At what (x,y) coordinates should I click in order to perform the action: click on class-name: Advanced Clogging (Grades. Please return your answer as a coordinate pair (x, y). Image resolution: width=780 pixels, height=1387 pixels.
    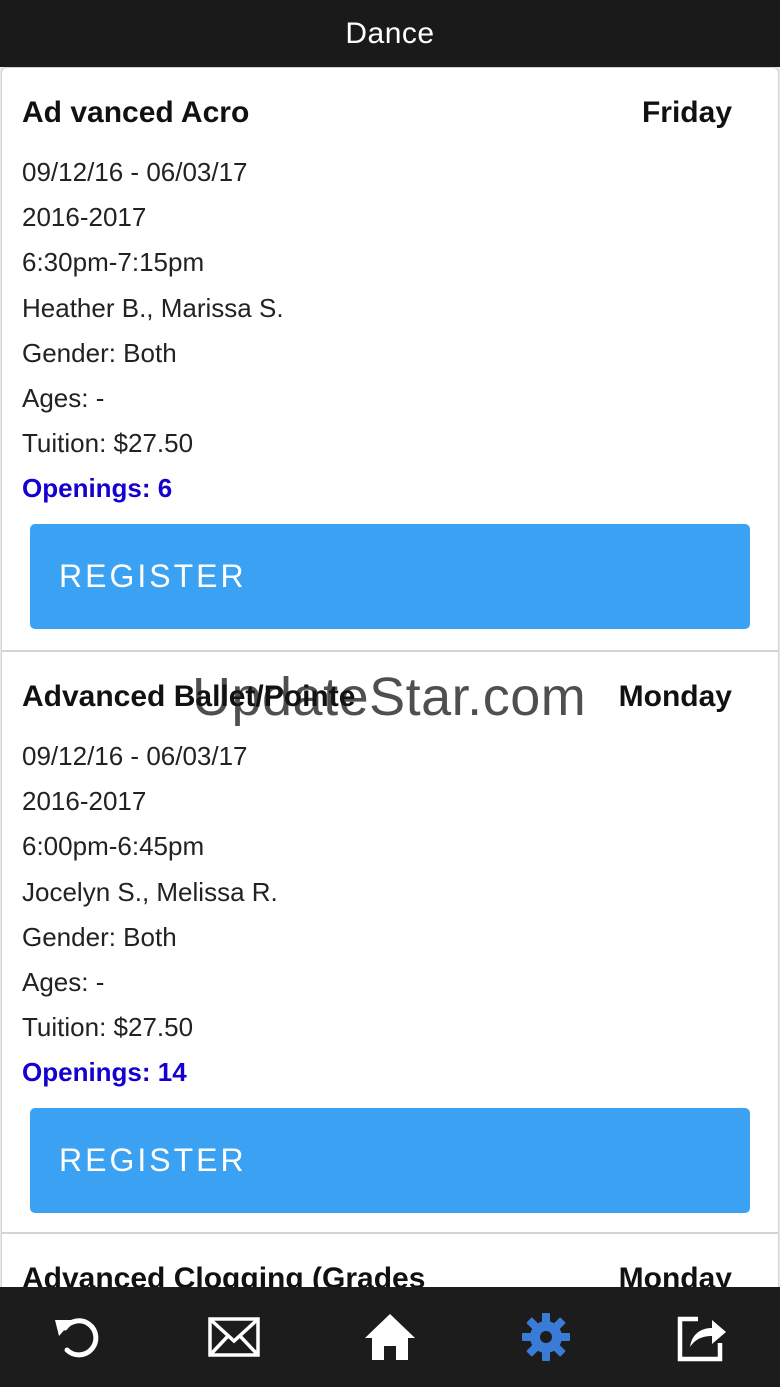
    Looking at the image, I should click on (224, 1274).